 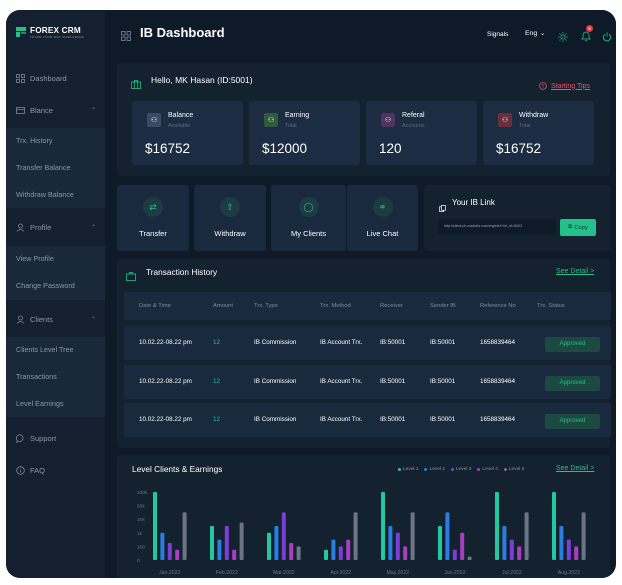 What do you see at coordinates (581, 227) in the screenshot?
I see `copy-label: Copy` at bounding box center [581, 227].